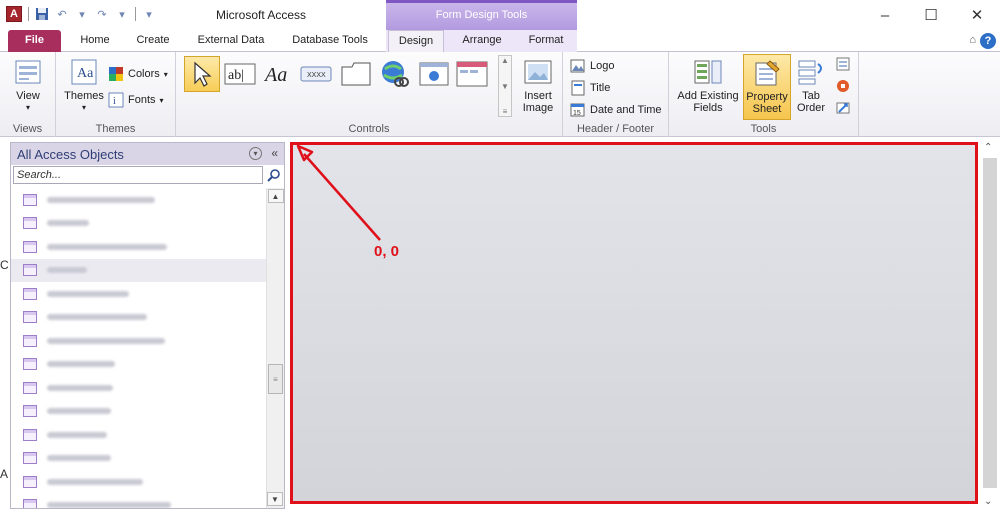 The height and width of the screenshot is (509, 1000). Describe the element at coordinates (330, 41) in the screenshot. I see `tab-database-tools: Database Tools` at that location.